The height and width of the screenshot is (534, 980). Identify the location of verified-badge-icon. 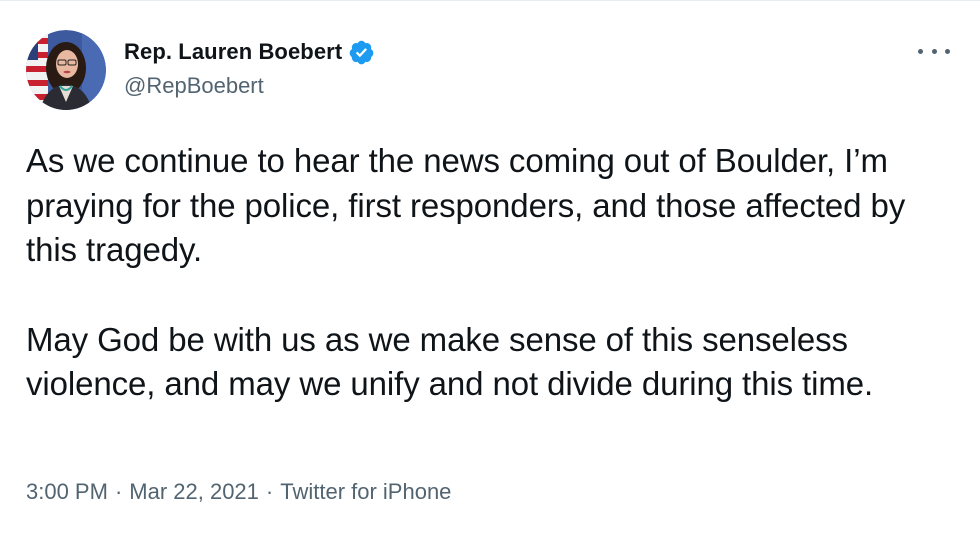
(361, 52).